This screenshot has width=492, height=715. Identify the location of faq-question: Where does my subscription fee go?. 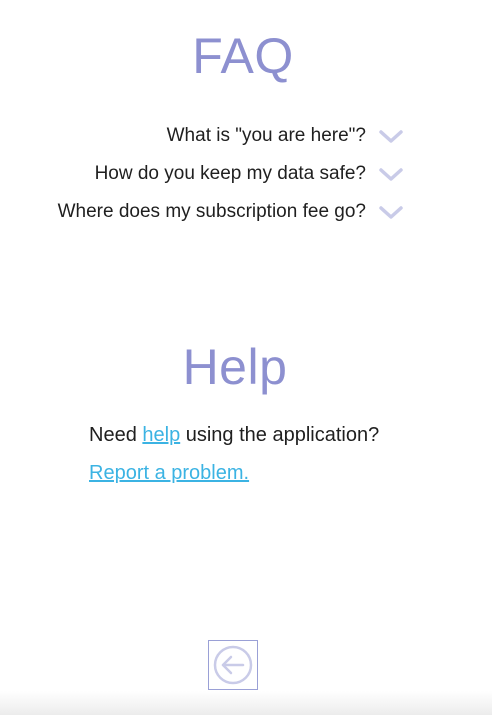
(211, 211).